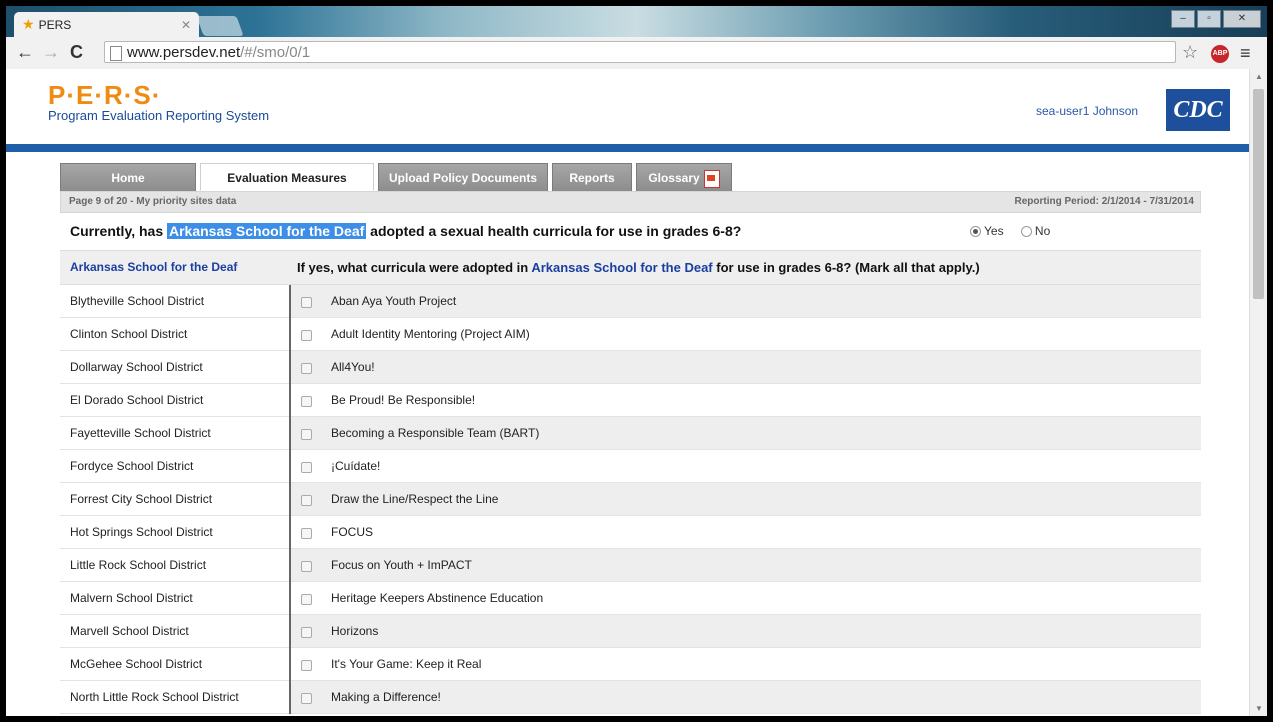  I want to click on tab-glossary: Glossary, so click(684, 177).